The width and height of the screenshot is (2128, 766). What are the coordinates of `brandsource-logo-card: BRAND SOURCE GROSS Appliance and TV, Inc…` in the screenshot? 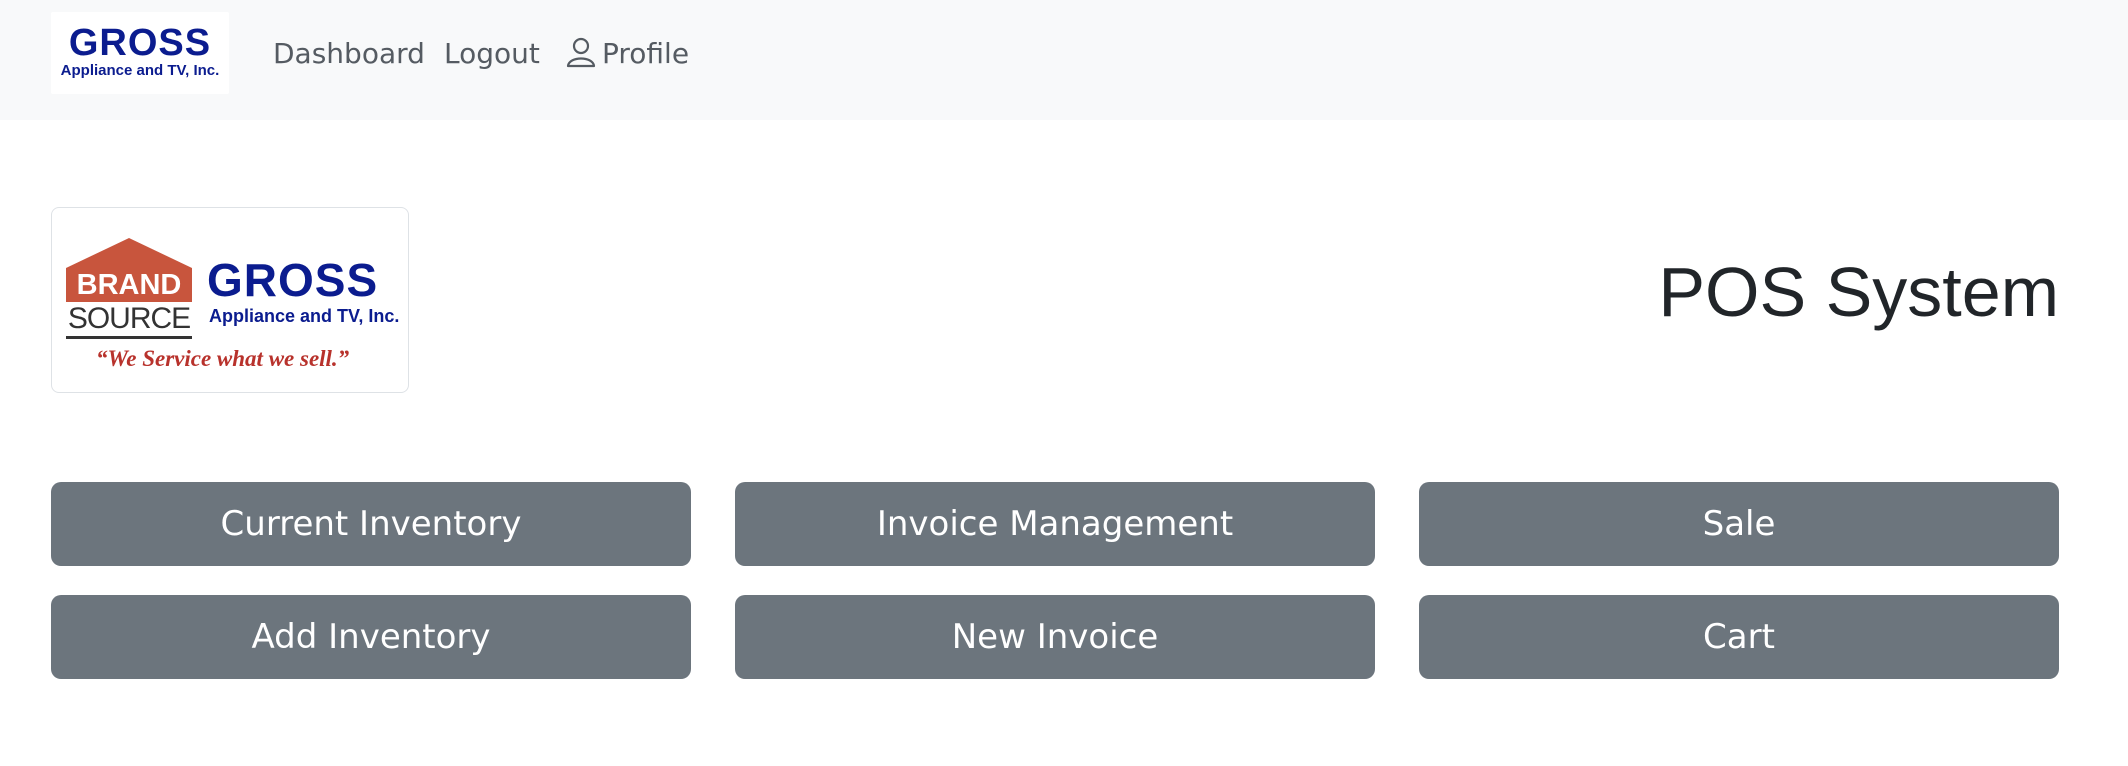 It's located at (230, 300).